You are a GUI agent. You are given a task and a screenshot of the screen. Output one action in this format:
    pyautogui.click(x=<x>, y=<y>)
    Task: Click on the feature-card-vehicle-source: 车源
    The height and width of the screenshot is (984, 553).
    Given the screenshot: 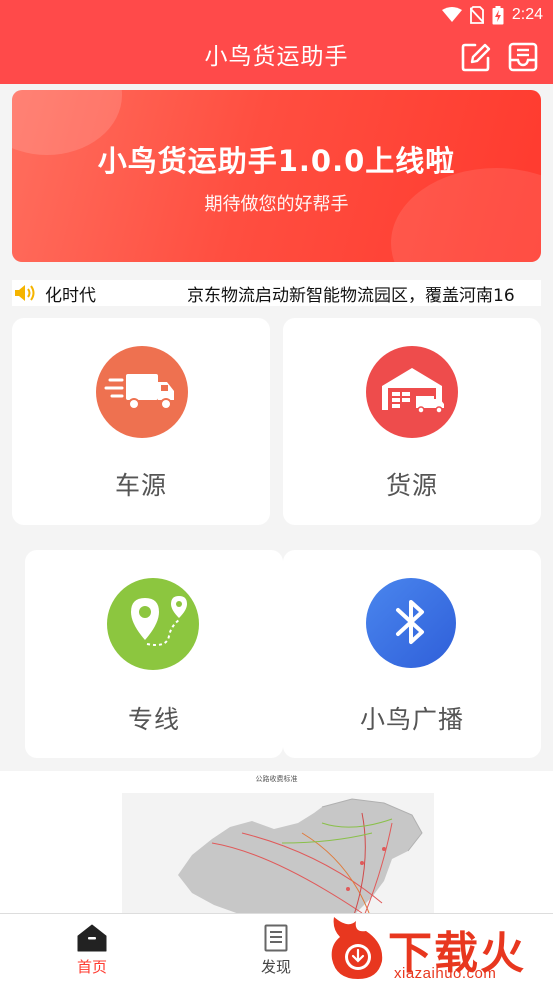 What is the action you would take?
    pyautogui.click(x=141, y=421)
    